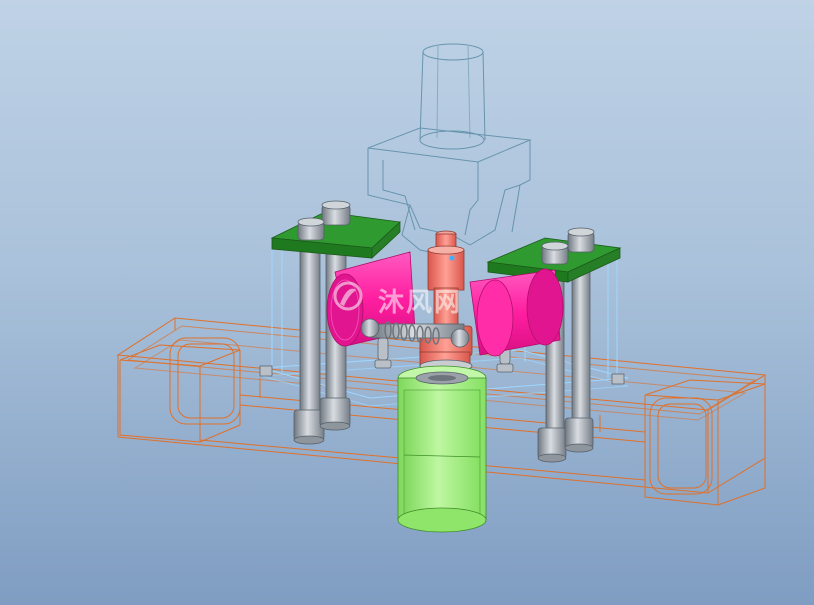 This screenshot has height=605, width=814. What do you see at coordinates (370, 328) in the screenshot?
I see `bolt-head-left` at bounding box center [370, 328].